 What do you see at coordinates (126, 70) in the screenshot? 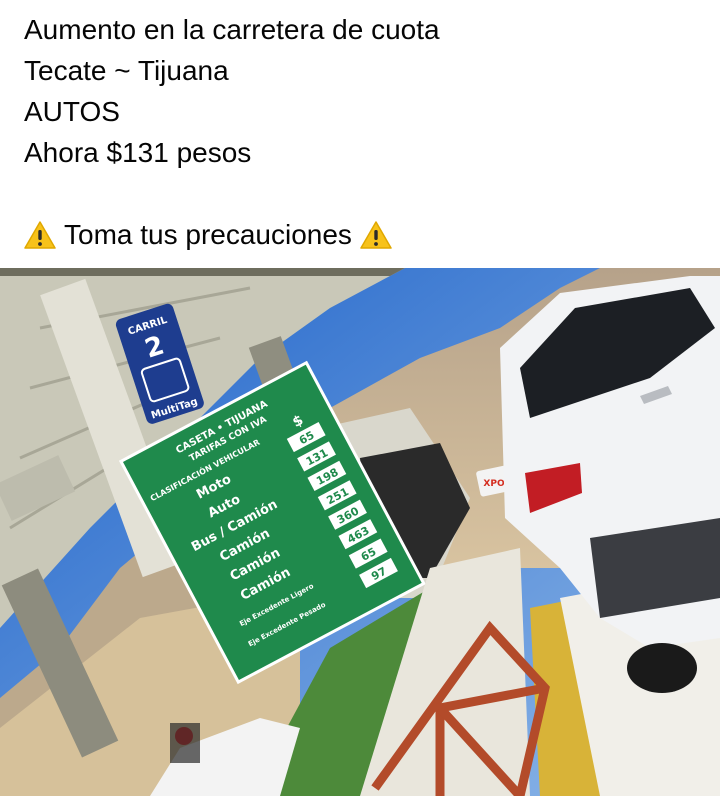
I see `caption-line-2: Tecate ~ Tijuana` at bounding box center [126, 70].